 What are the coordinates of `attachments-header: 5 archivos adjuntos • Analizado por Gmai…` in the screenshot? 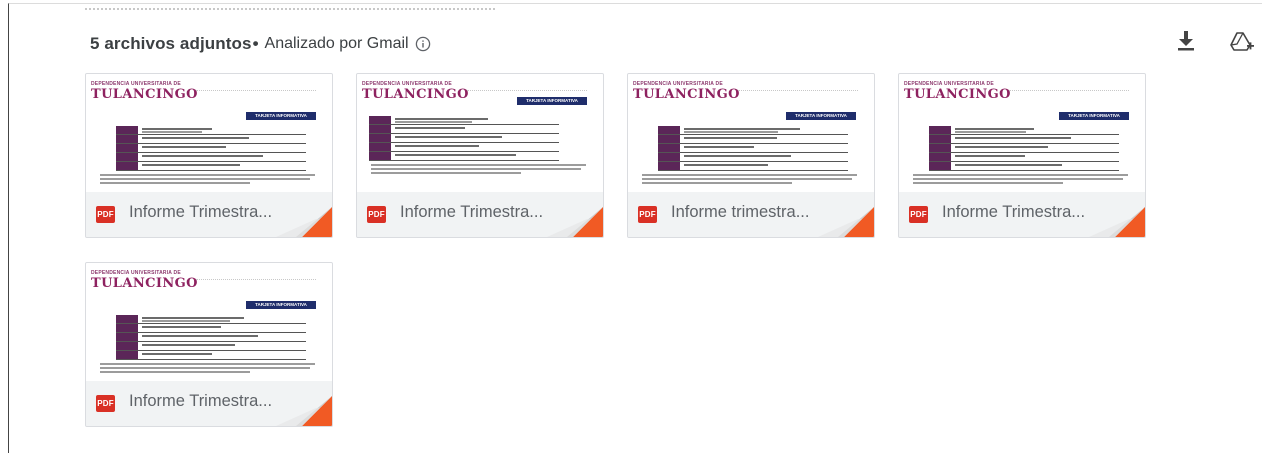 It's located at (260, 44).